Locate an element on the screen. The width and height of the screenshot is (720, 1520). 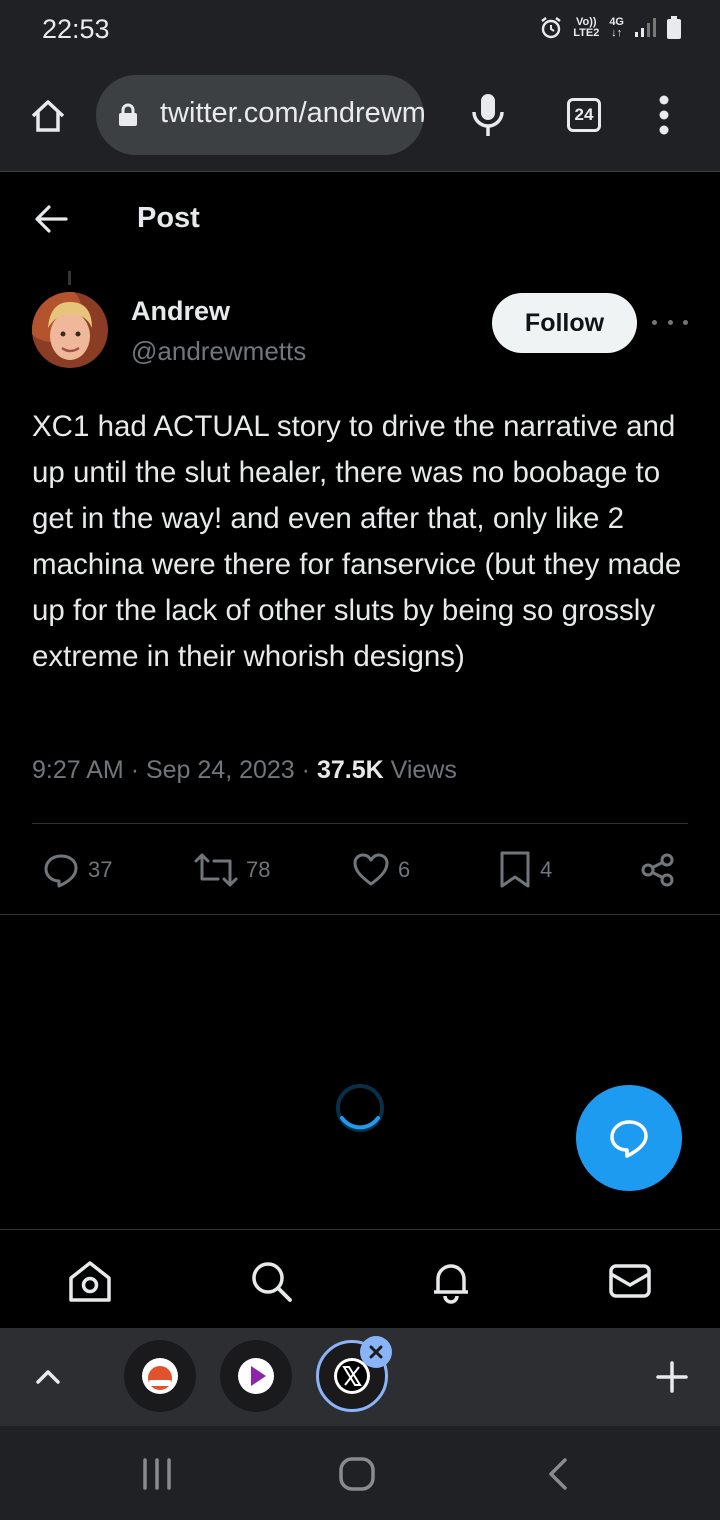
reply-count: 37 is located at coordinates (100, 869).